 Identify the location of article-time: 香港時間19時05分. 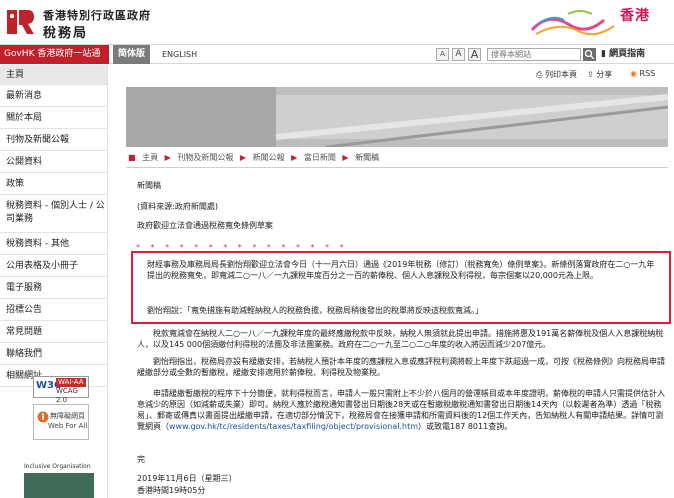
(171, 490).